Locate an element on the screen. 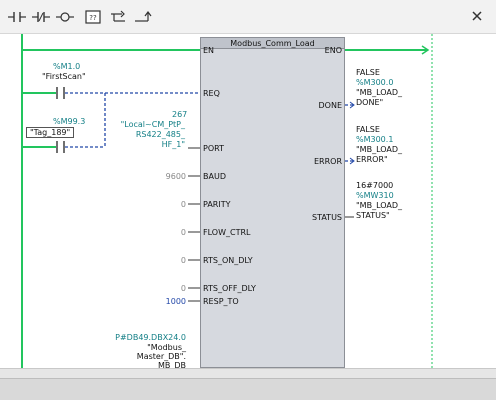 This screenshot has width=496, height=400. mb-db-address: P#DB49.DBX24.0 is located at coordinates (150, 337).